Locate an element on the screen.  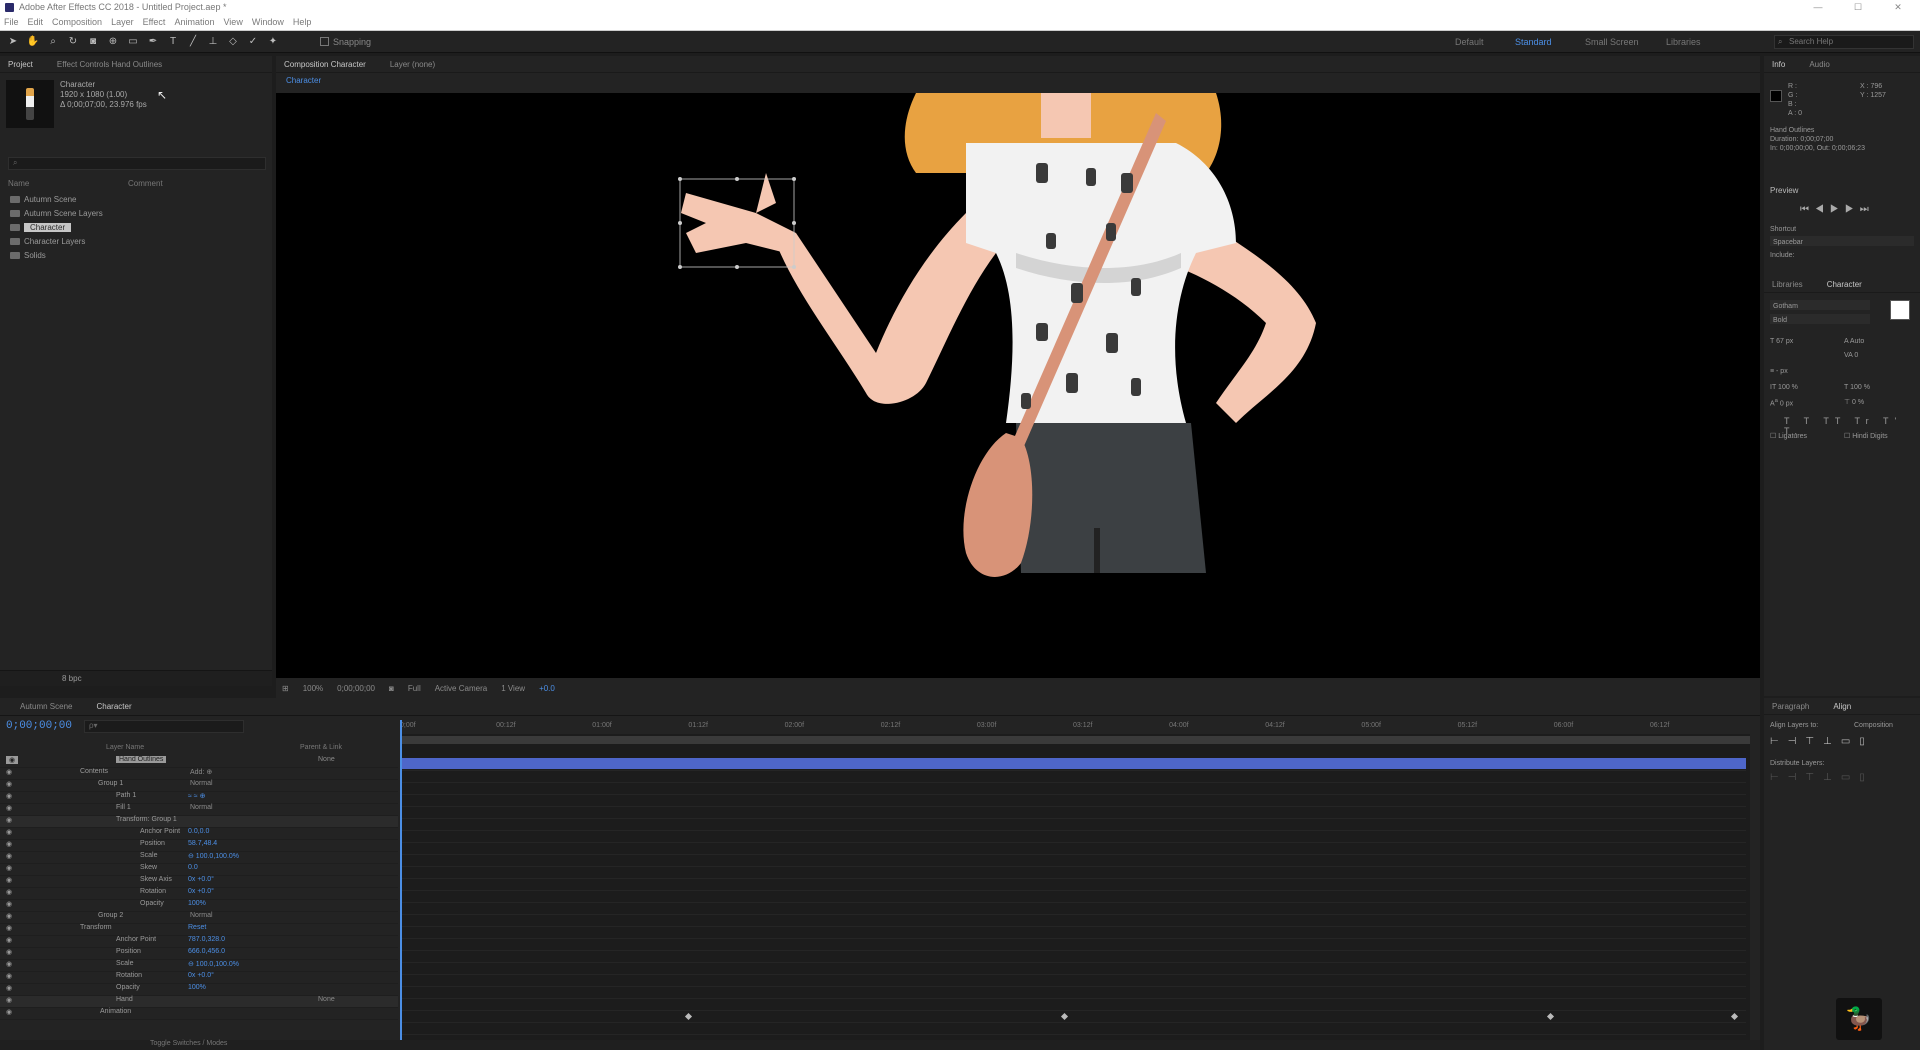
timeline-search-input: ρ▾ is located at coordinates (164, 726).